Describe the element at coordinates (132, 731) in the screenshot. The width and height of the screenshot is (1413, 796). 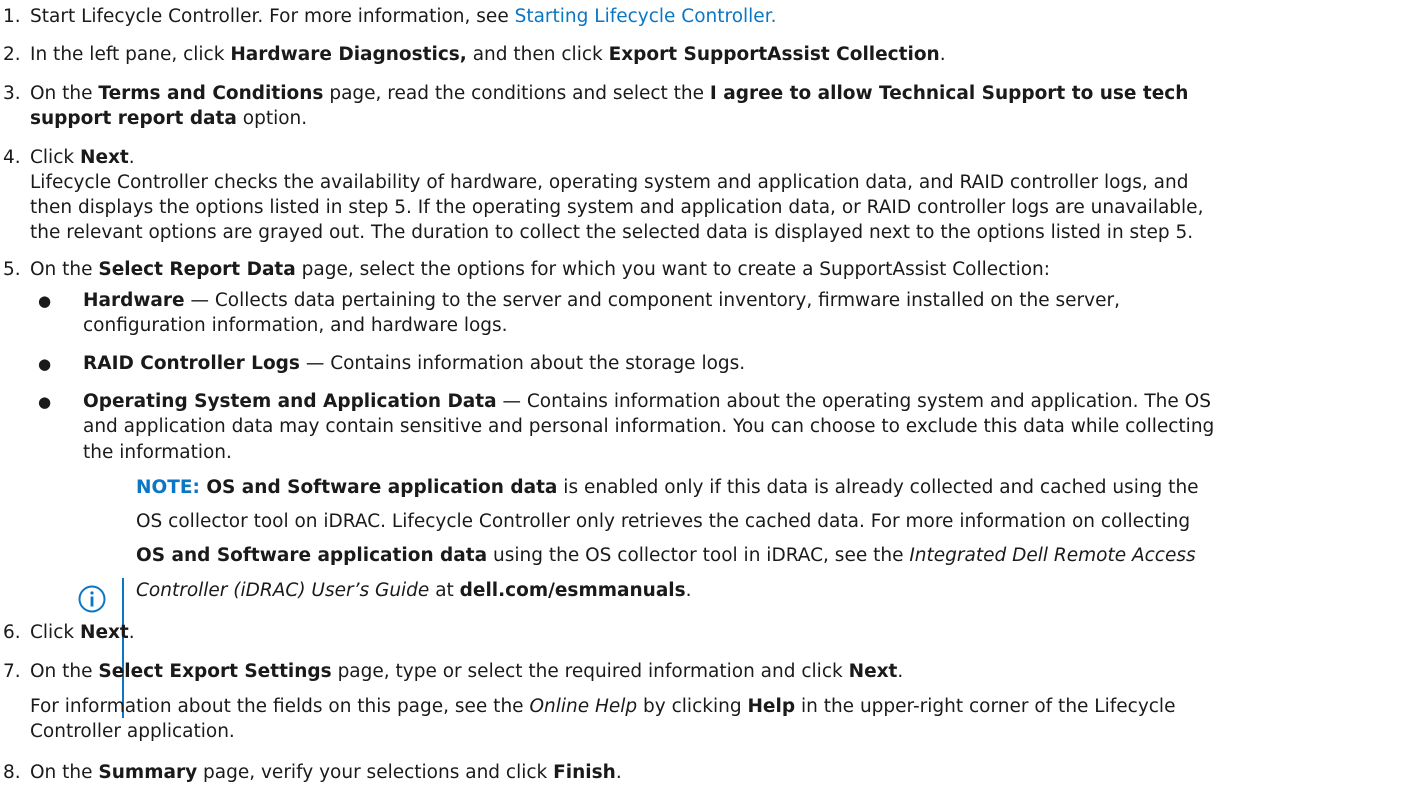
I see `step-7-para-line-2: Controller application.` at that location.